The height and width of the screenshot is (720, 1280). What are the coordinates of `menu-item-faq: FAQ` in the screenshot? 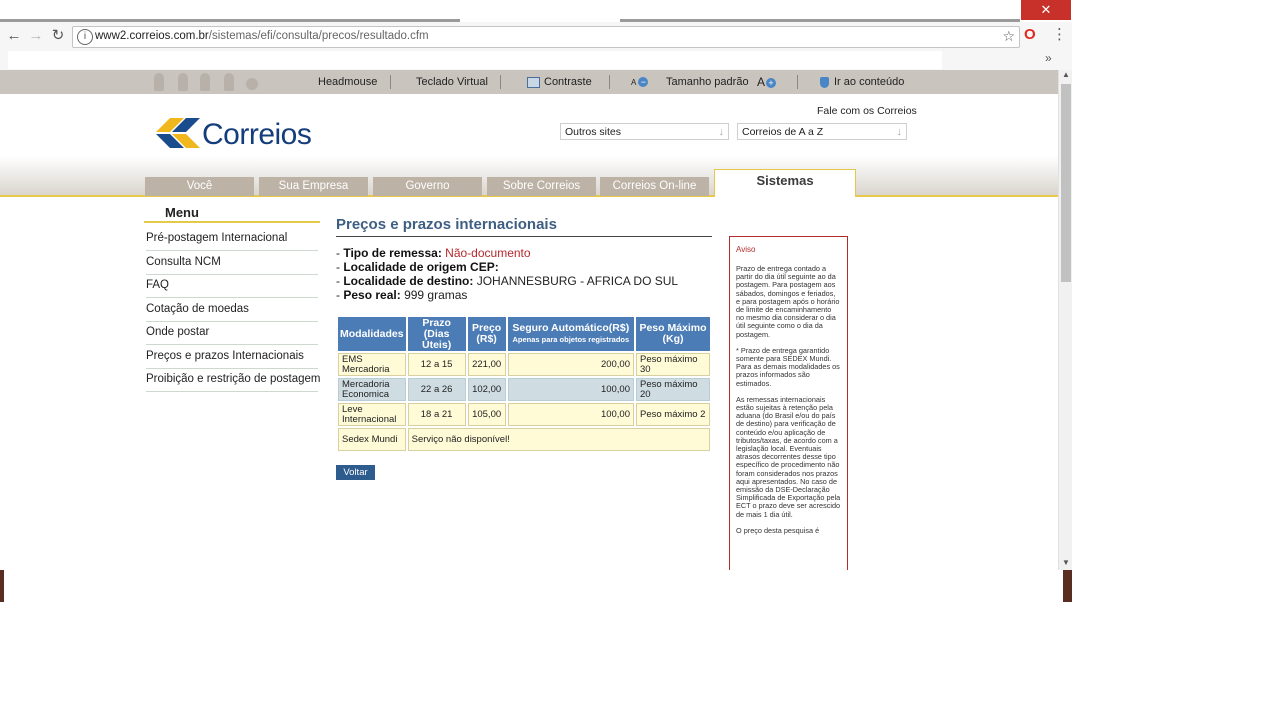 It's located at (232, 286).